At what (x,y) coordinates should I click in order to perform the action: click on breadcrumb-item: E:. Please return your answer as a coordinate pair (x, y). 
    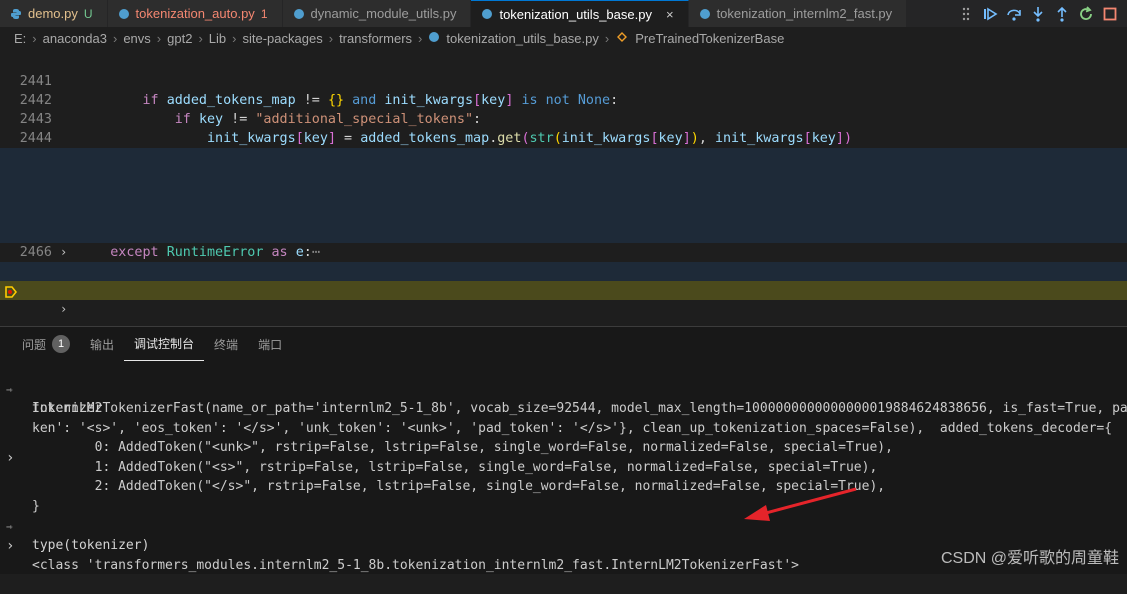
    Looking at the image, I should click on (20, 38).